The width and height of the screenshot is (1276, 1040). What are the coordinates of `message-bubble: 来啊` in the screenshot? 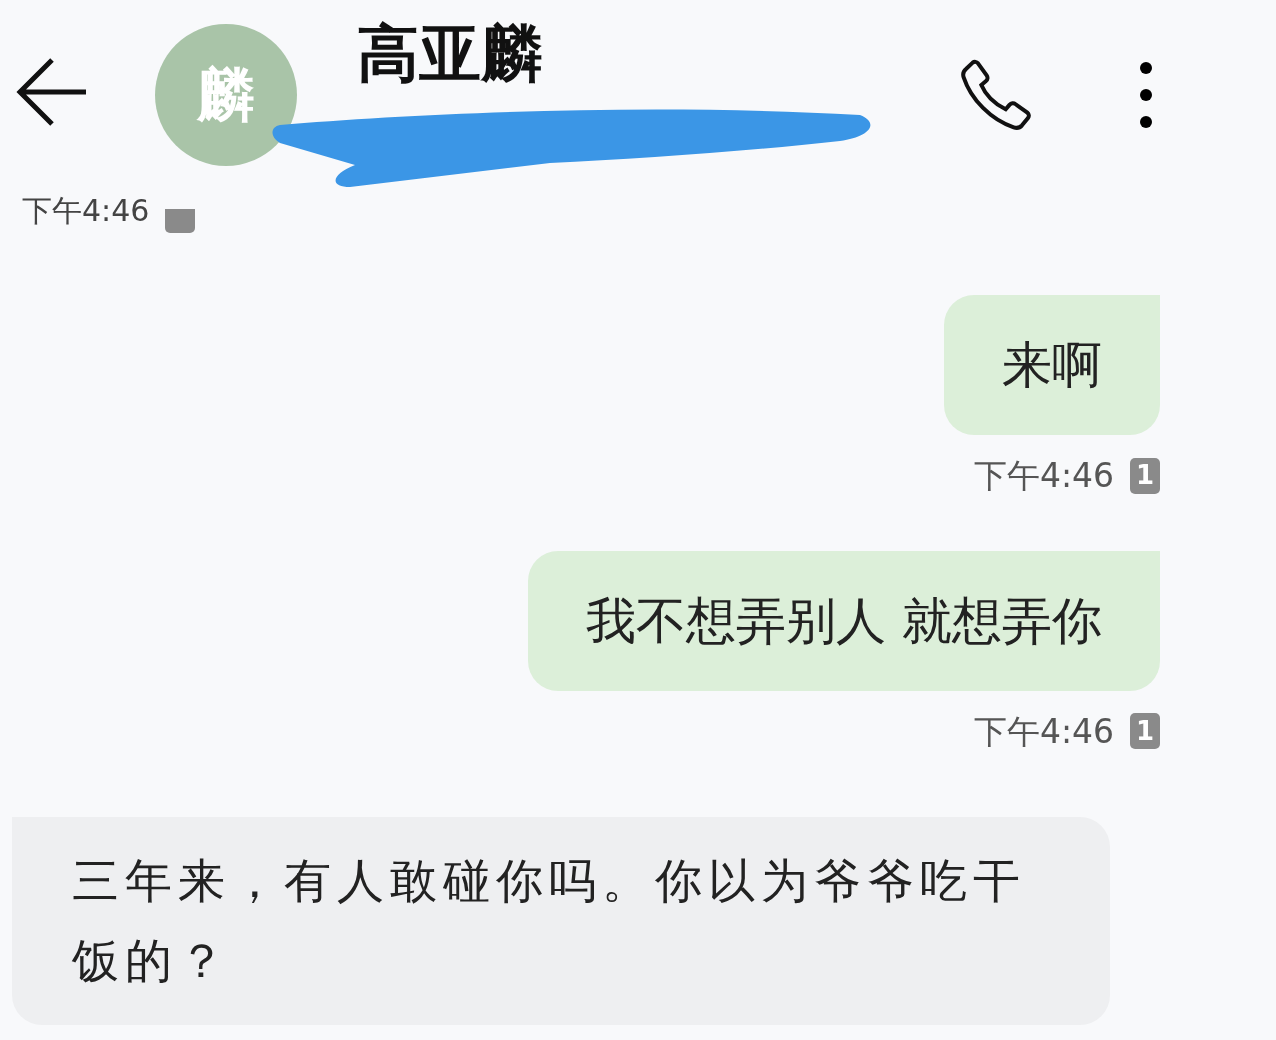 It's located at (1052, 365).